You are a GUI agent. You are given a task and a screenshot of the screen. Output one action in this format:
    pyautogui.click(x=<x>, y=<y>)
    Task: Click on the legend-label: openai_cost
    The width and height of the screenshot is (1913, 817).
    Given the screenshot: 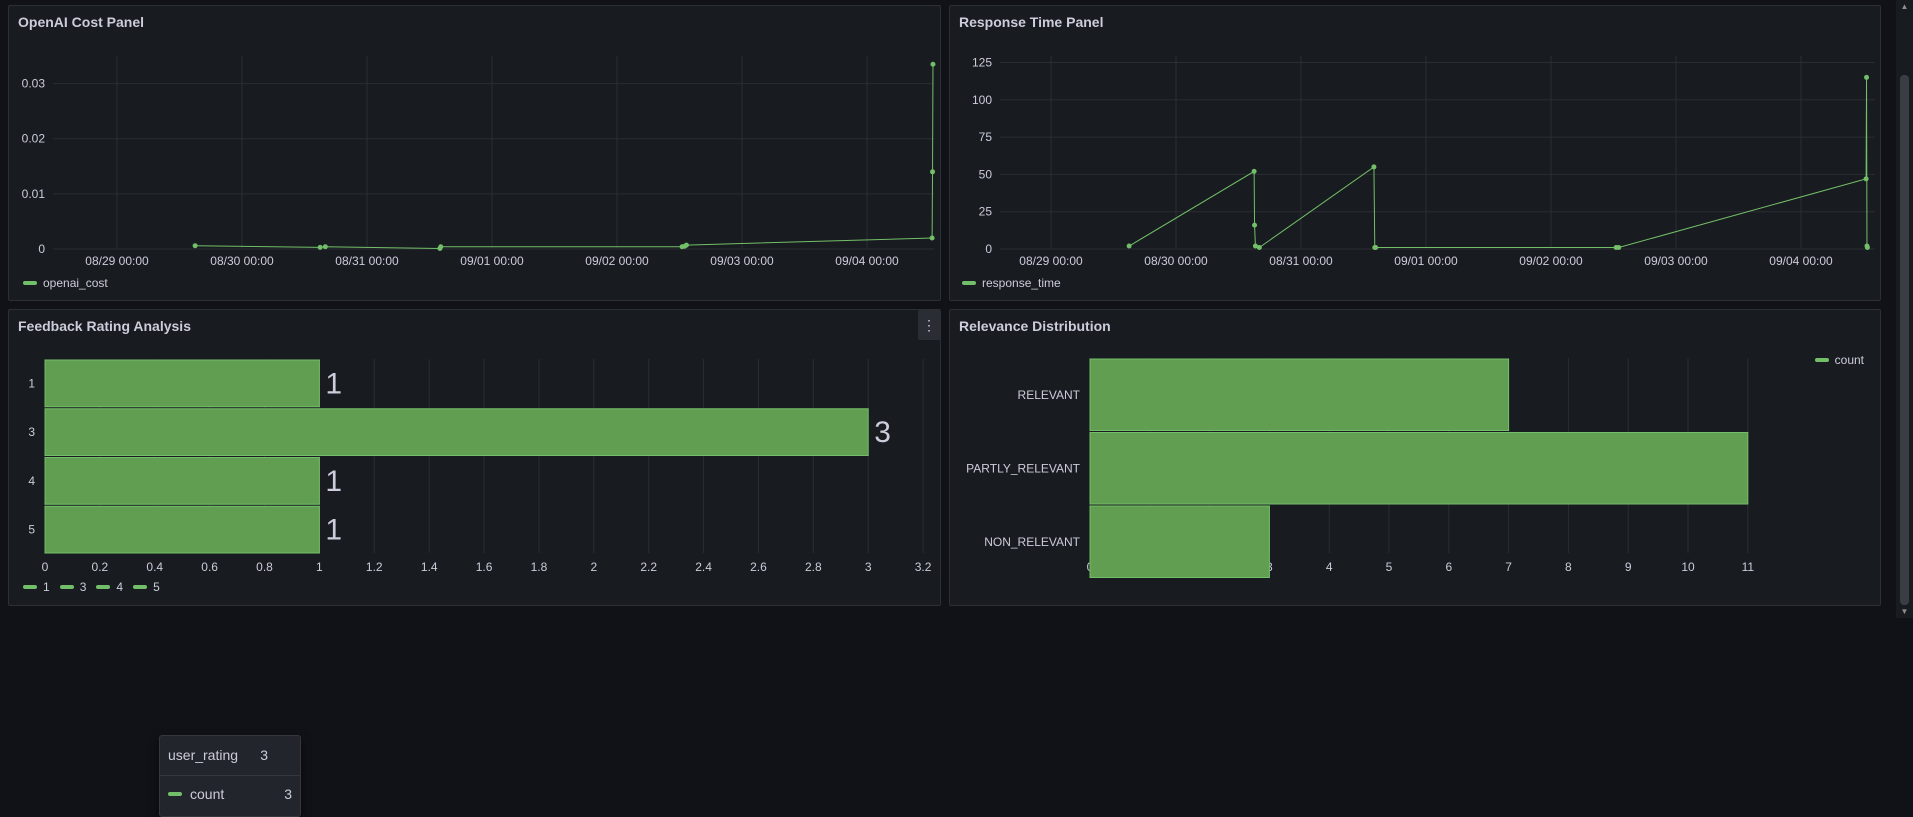 What is the action you would take?
    pyautogui.click(x=75, y=283)
    